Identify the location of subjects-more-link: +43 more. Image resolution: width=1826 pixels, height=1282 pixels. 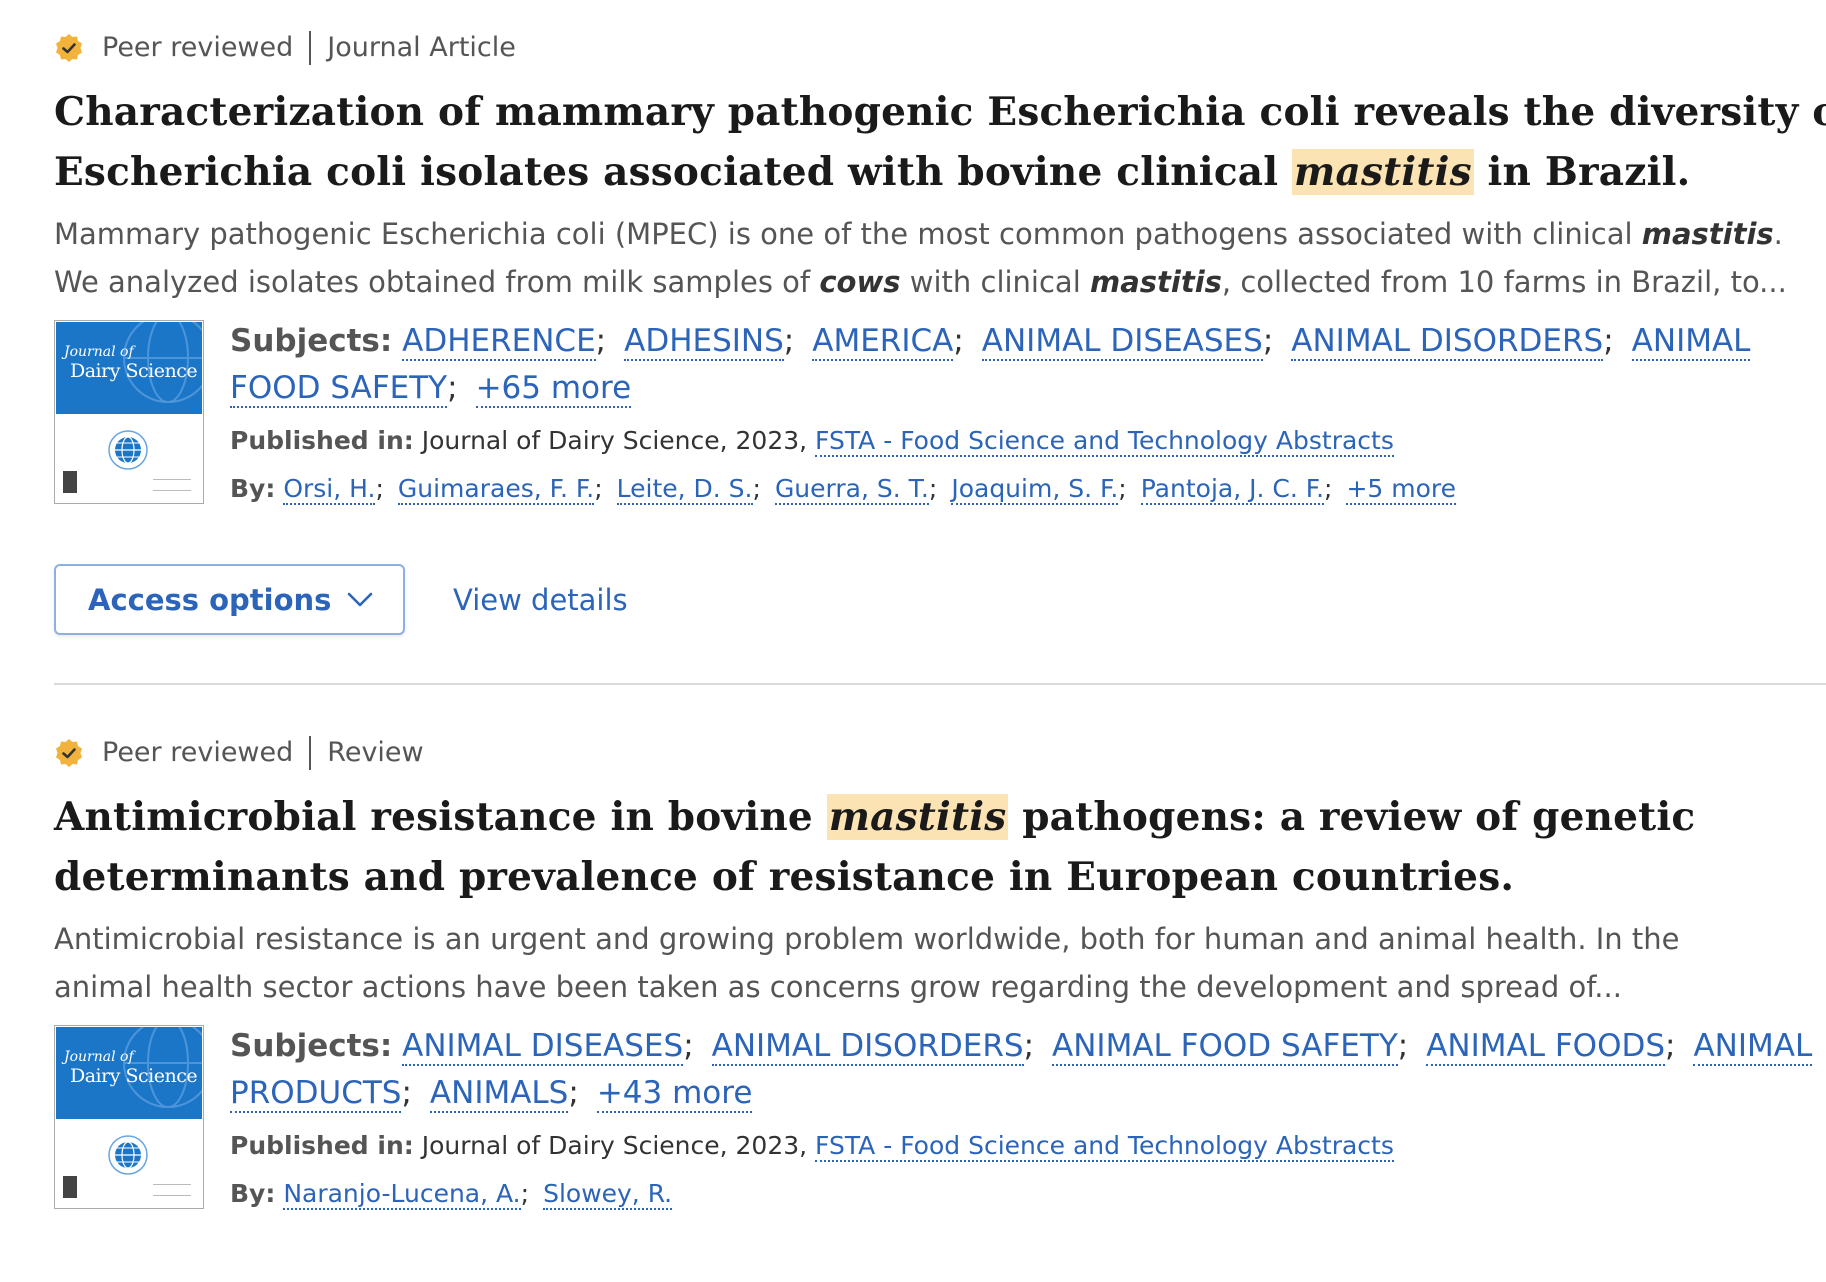
(674, 1094).